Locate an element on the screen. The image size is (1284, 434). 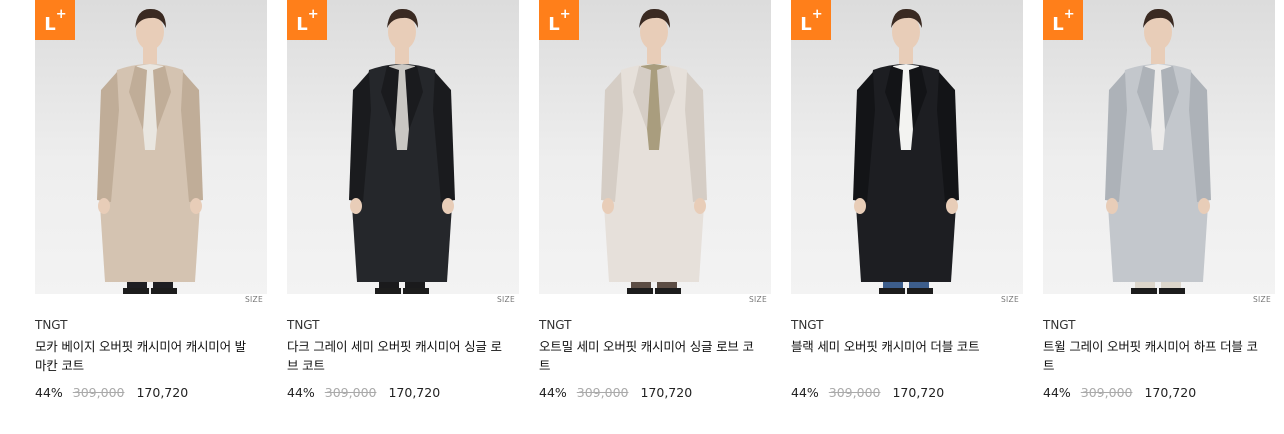
product-title: 모카 베이지 오버핏 캐시미어 캐시미어 발마칸 코트 is located at coordinates (142, 356).